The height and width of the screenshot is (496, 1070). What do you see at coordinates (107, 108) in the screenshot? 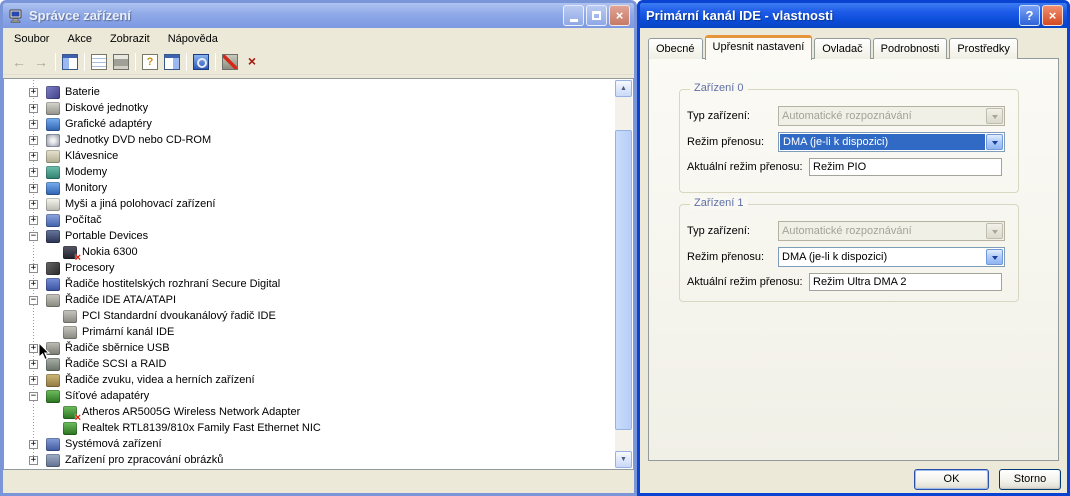
I see `tree-item-label: Diskové jednotky` at bounding box center [107, 108].